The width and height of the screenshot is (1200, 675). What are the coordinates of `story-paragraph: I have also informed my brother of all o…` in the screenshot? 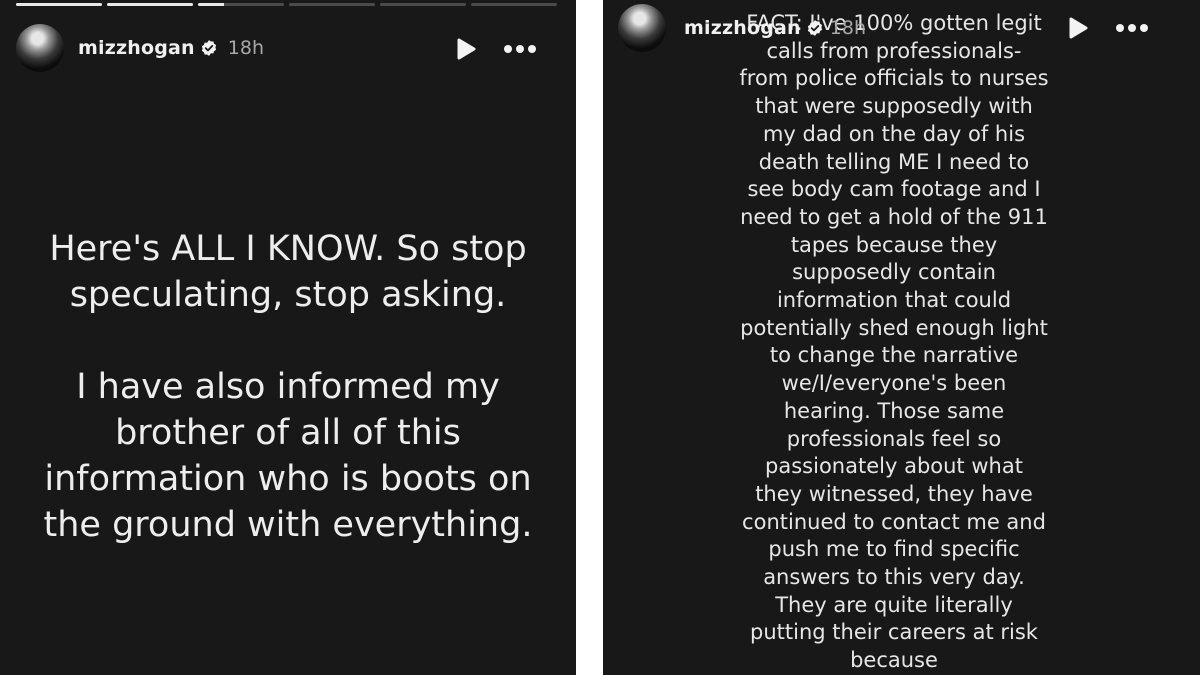 It's located at (288, 456).